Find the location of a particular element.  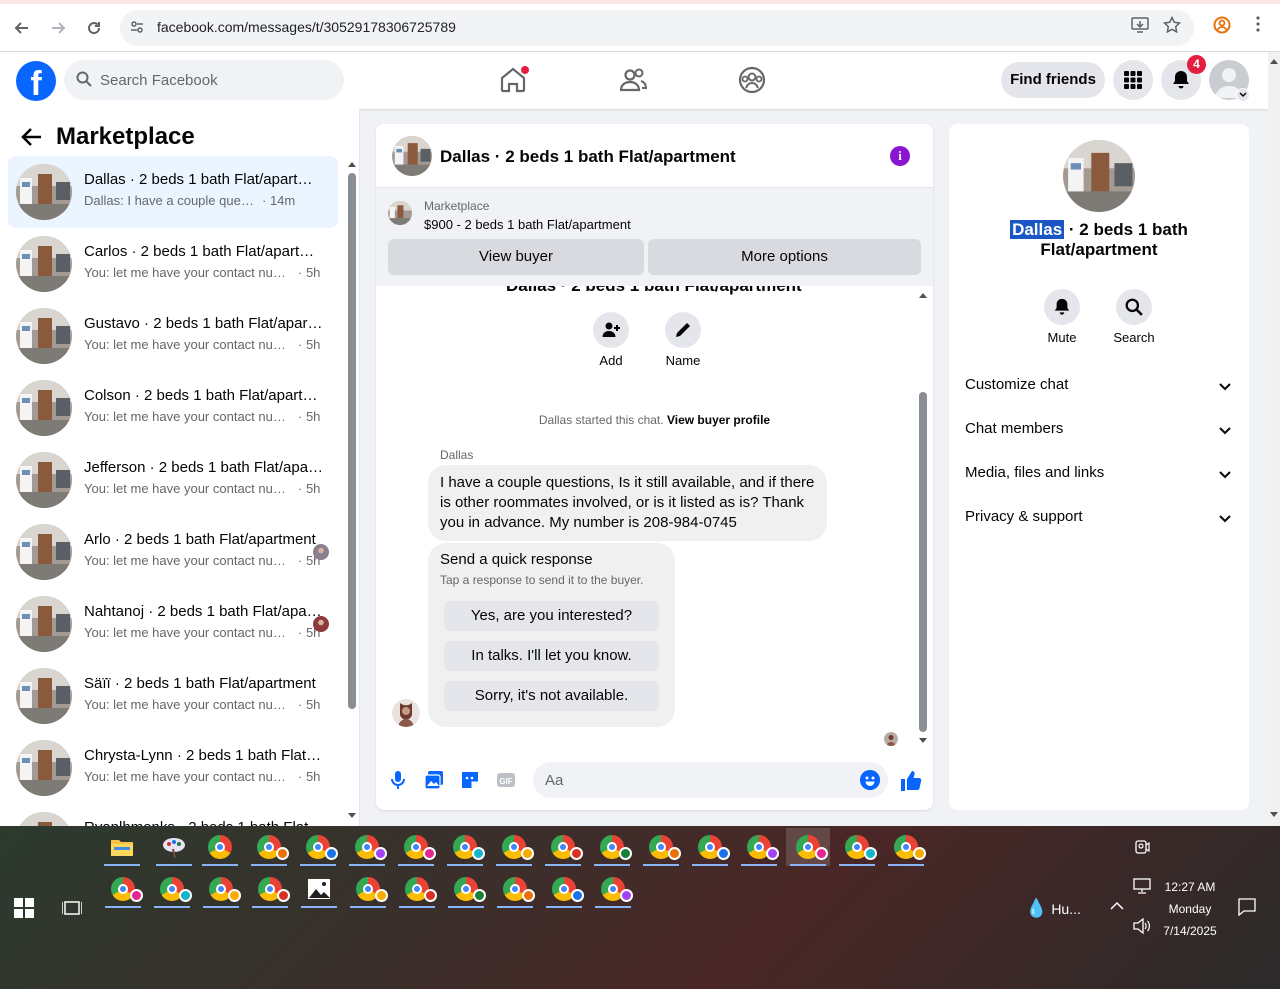

mute-bell-icon is located at coordinates (1062, 307).